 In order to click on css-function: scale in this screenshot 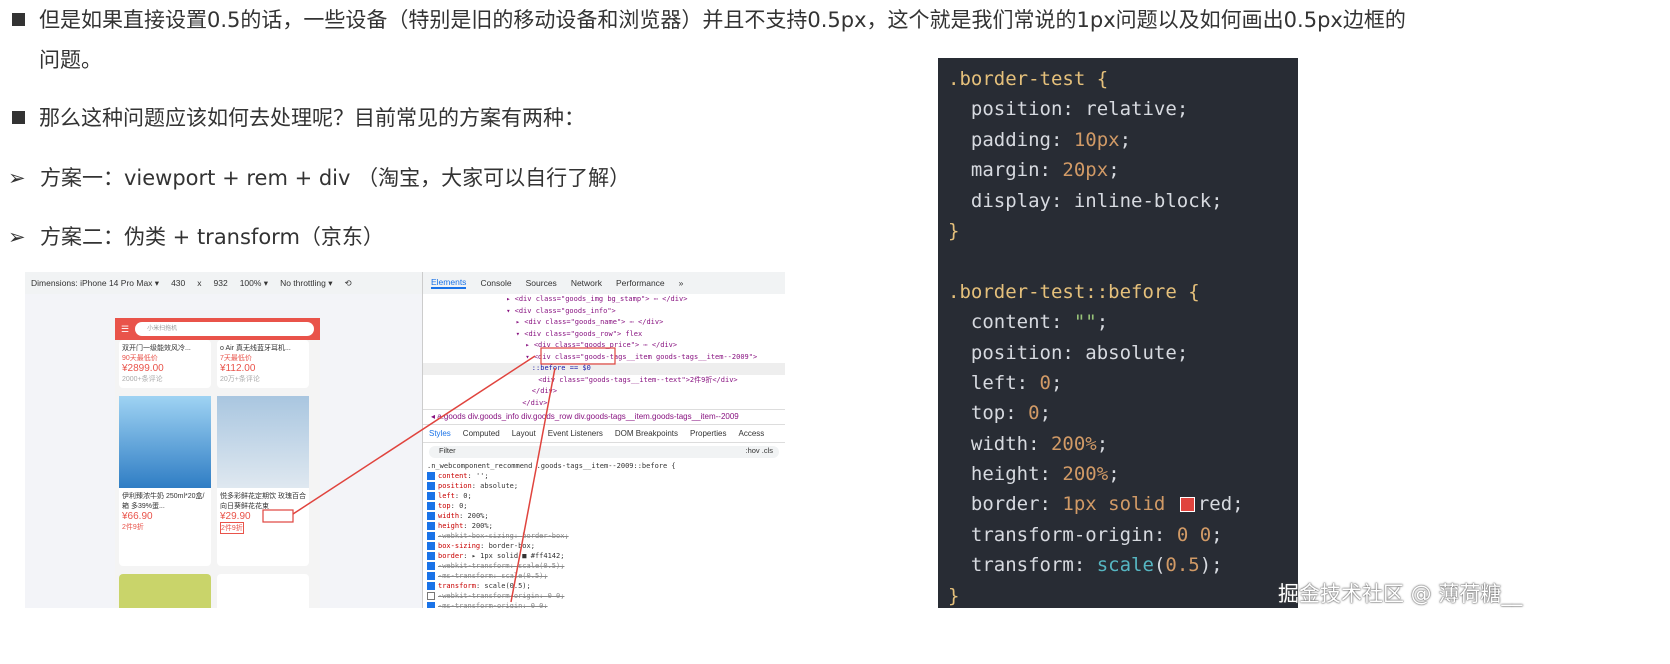, I will do `click(1125, 565)`.